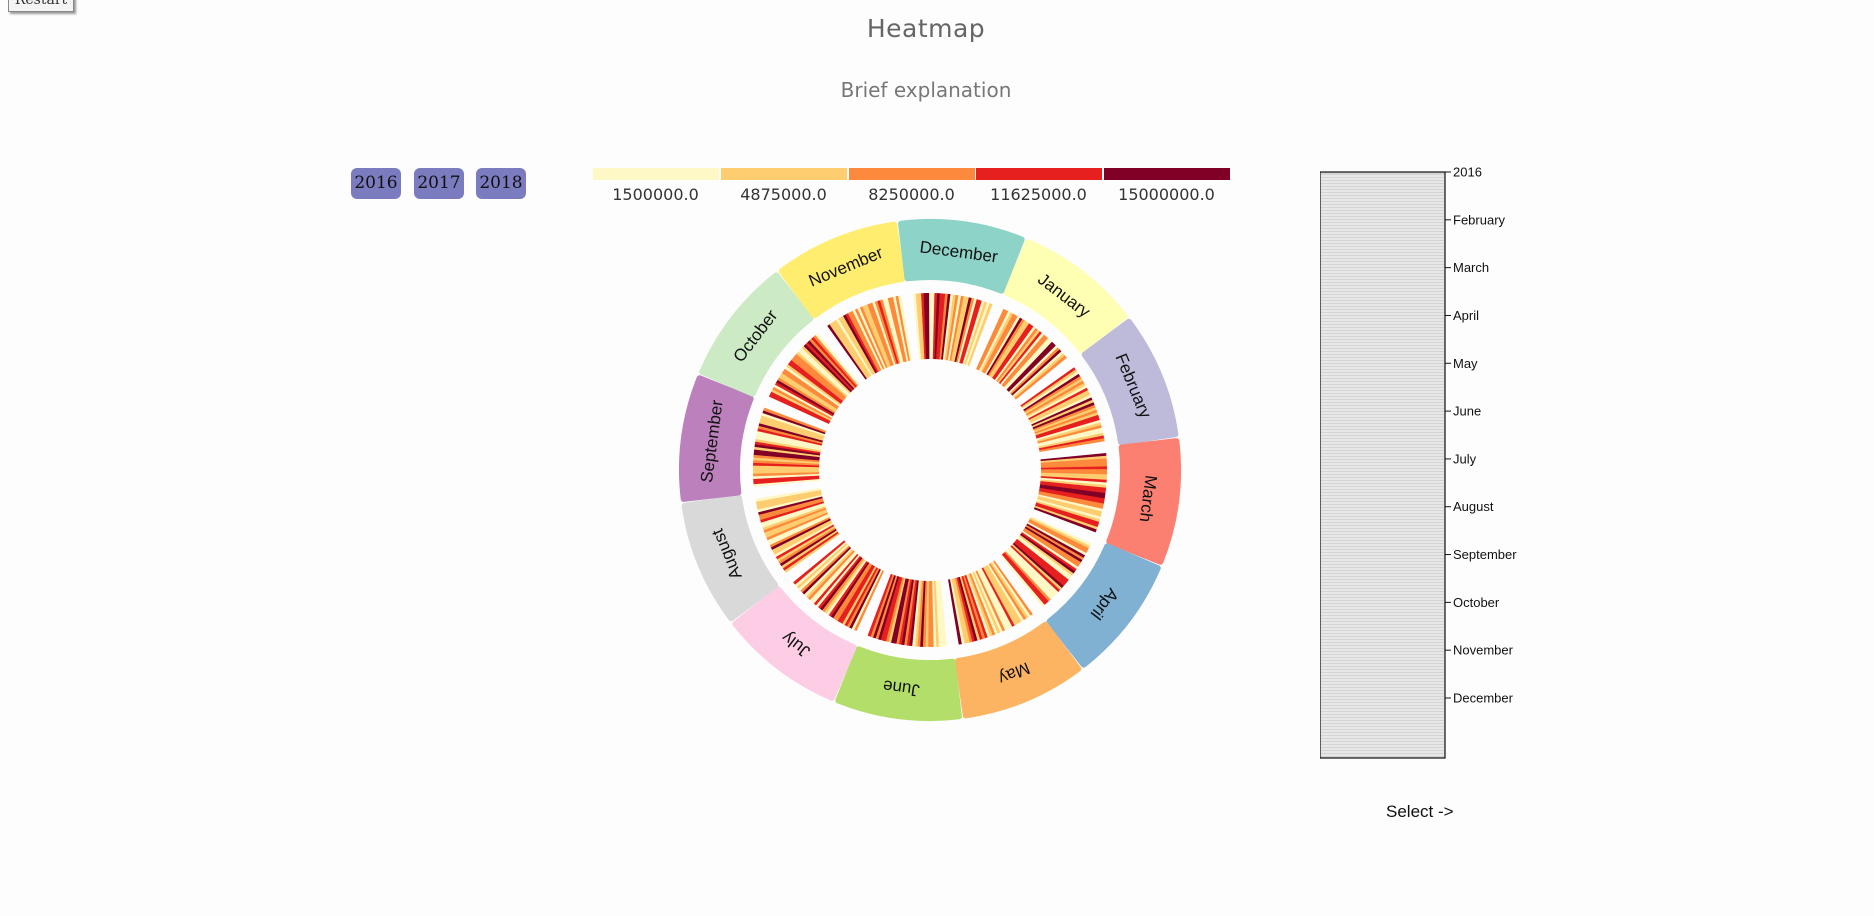 The width and height of the screenshot is (1874, 916). What do you see at coordinates (439, 183) in the screenshot?
I see `year-button-2017: 2017` at bounding box center [439, 183].